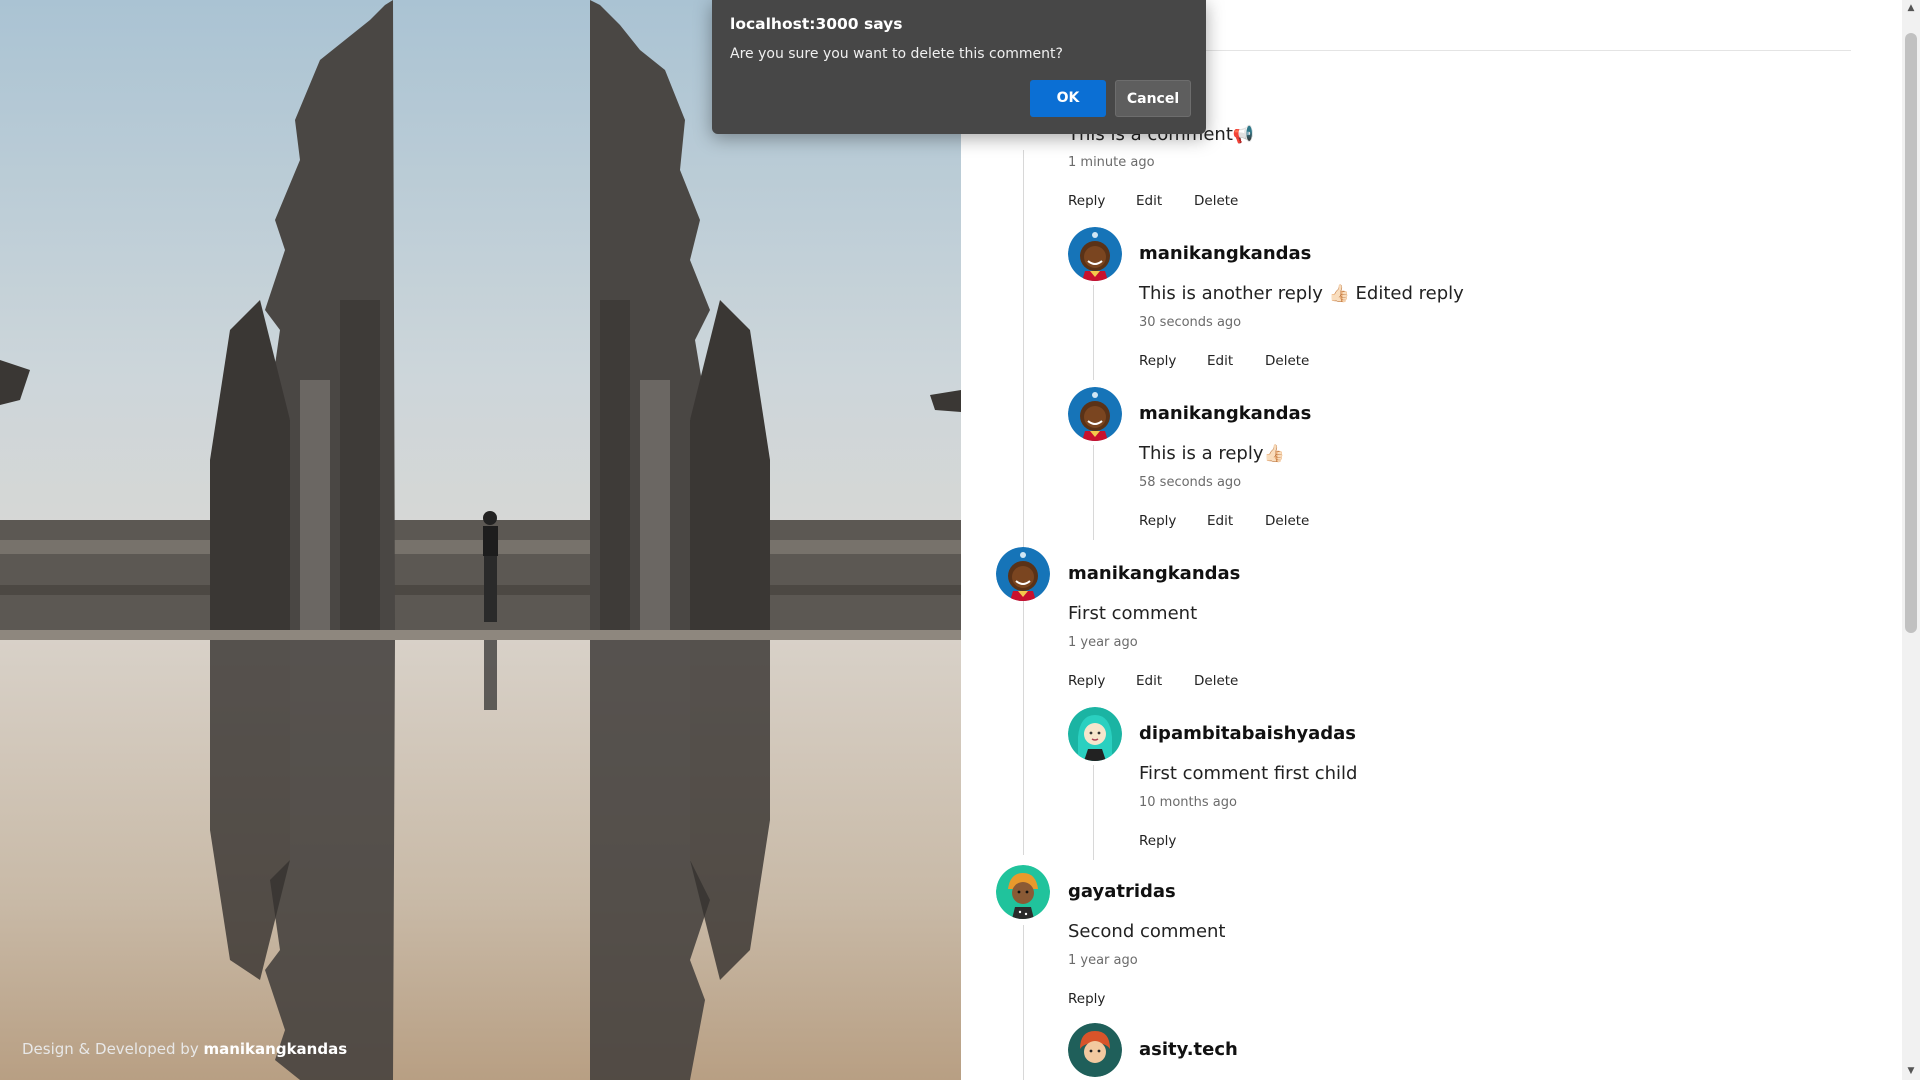 This screenshot has width=1920, height=1080. I want to click on comment-time: 1 minute ago, so click(1111, 162).